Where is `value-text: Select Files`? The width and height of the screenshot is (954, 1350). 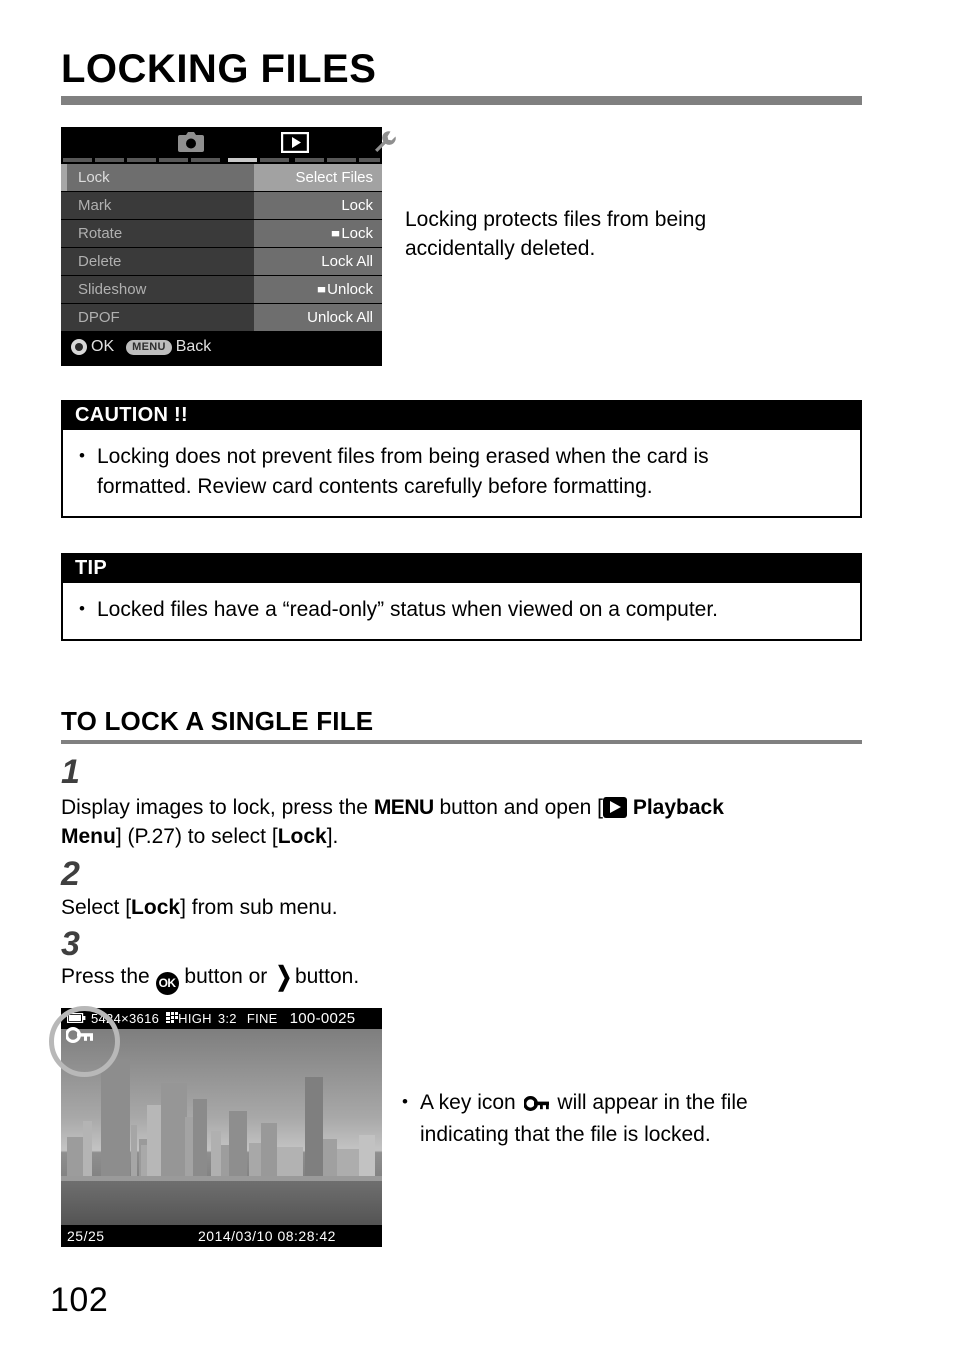 value-text: Select Files is located at coordinates (334, 177).